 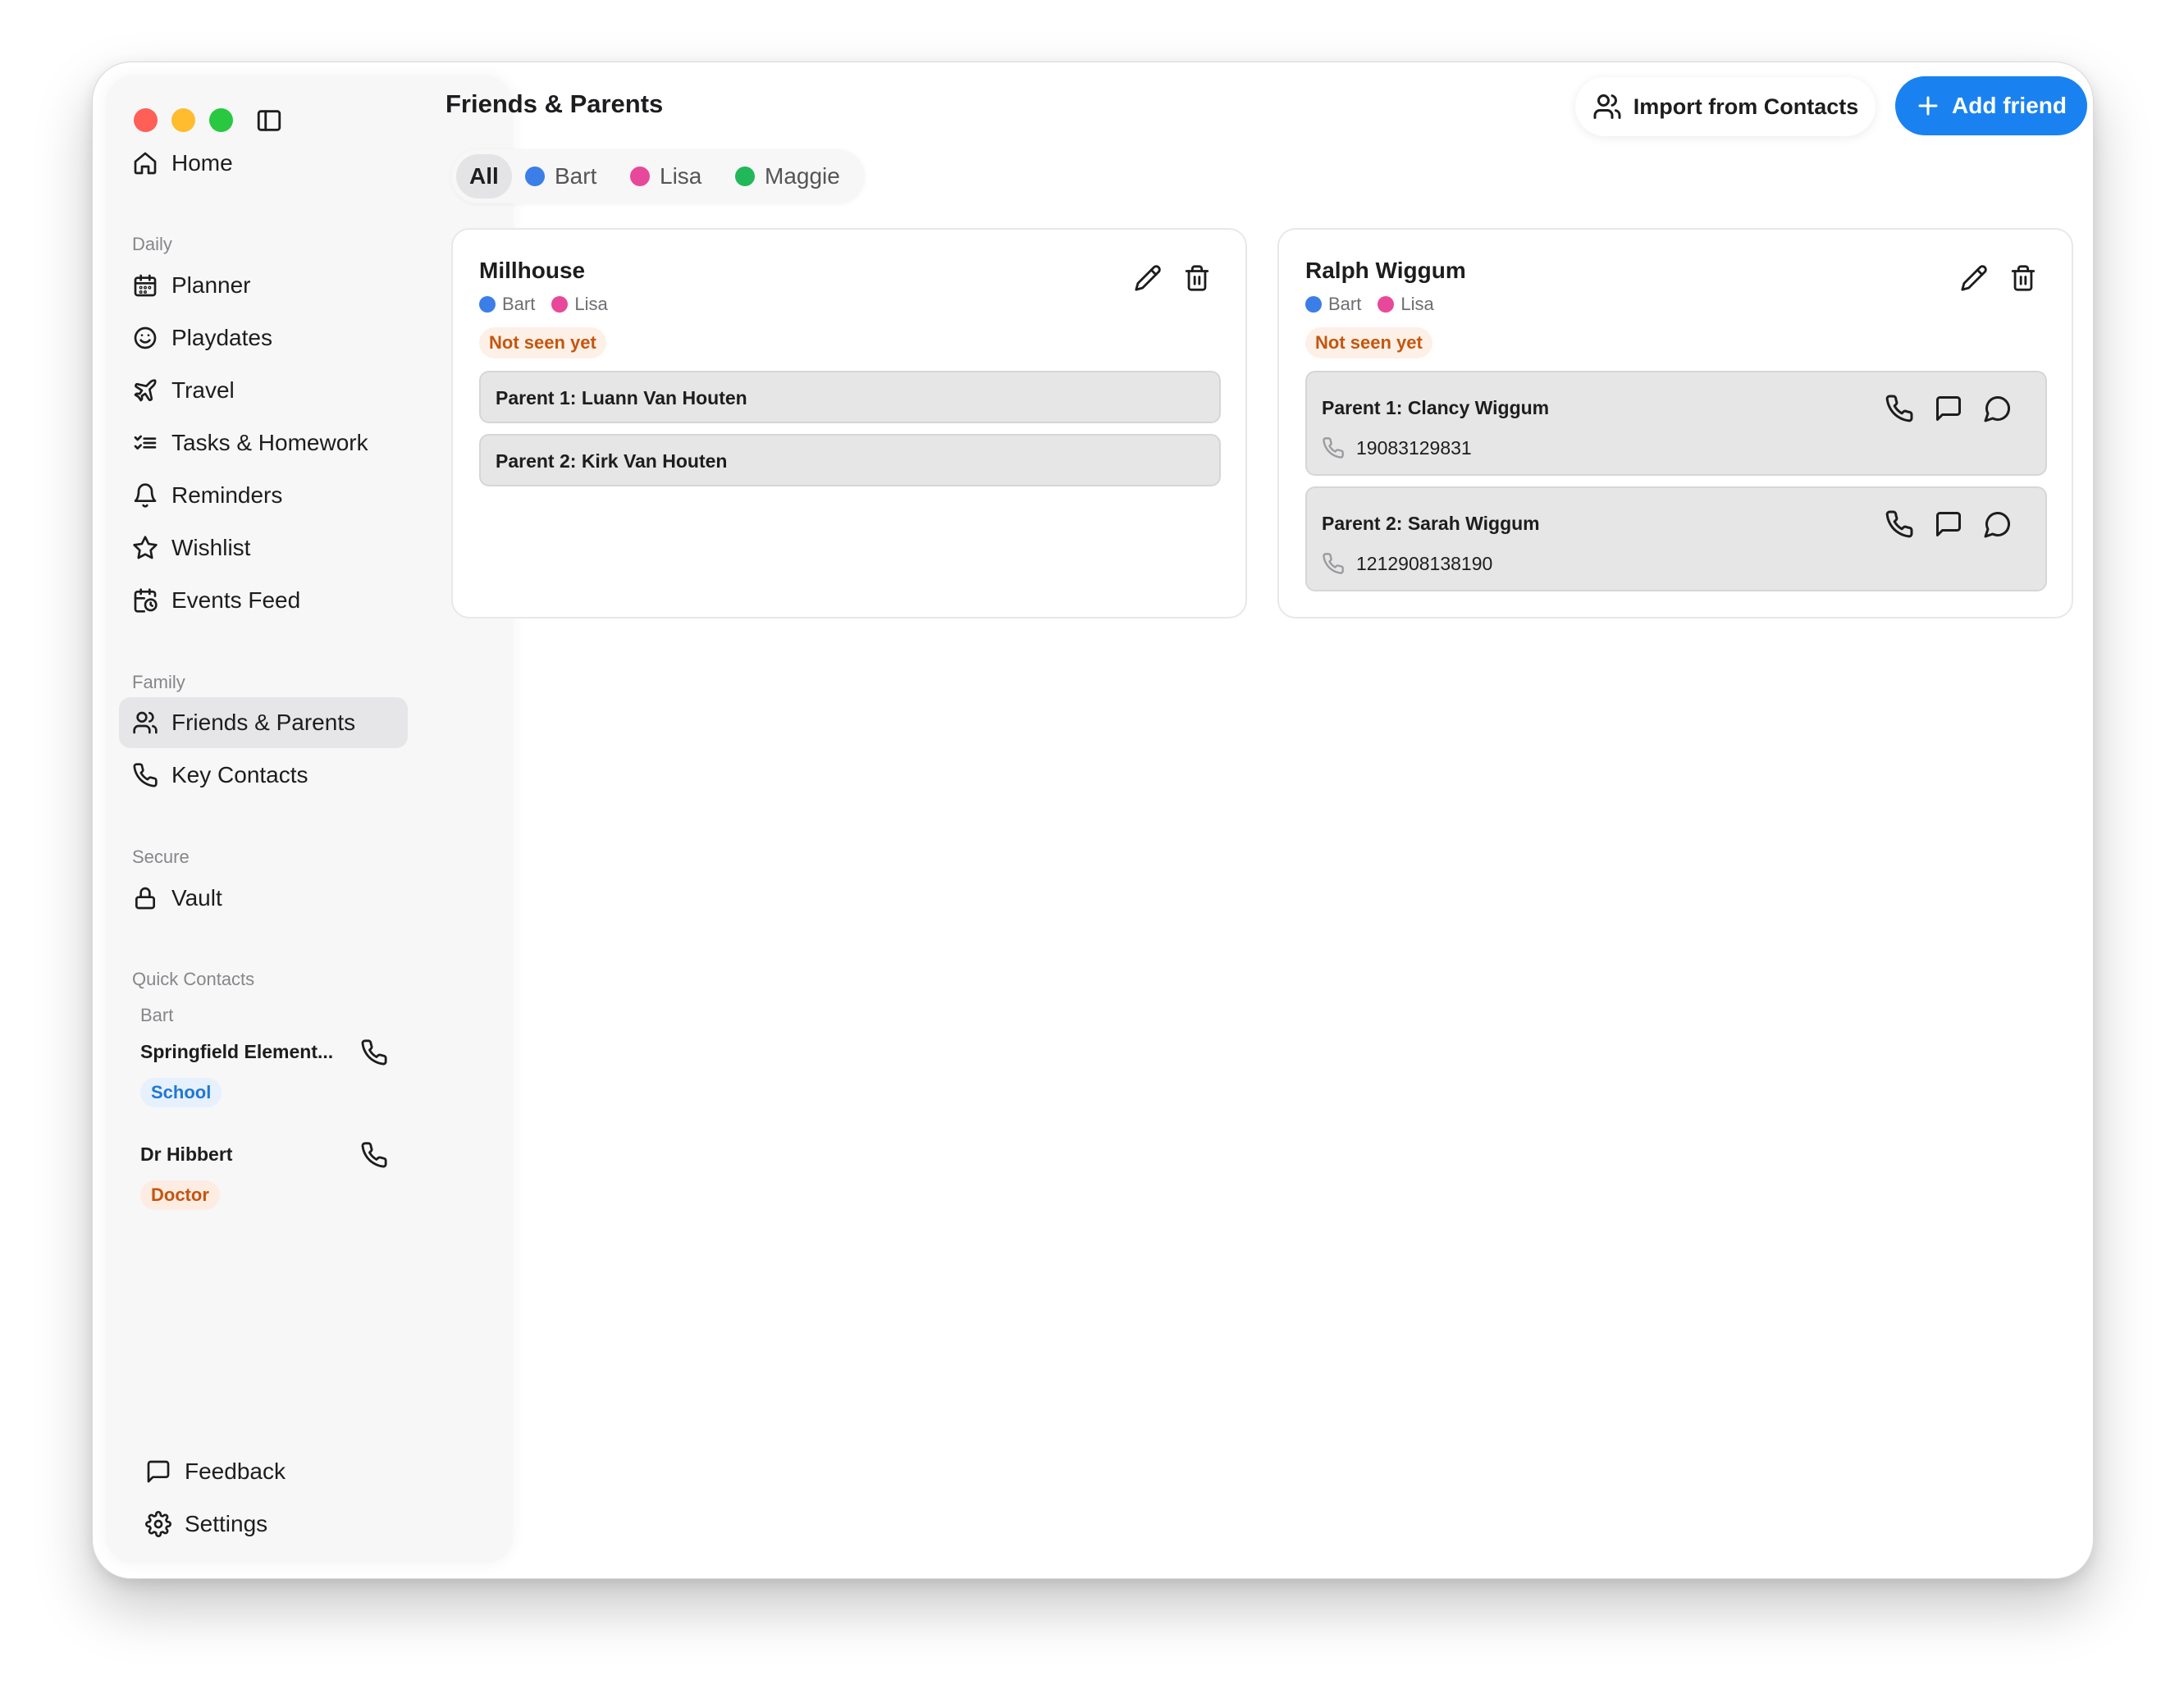 I want to click on parent-name: Parent 1: Luann Van Houten, so click(x=622, y=398).